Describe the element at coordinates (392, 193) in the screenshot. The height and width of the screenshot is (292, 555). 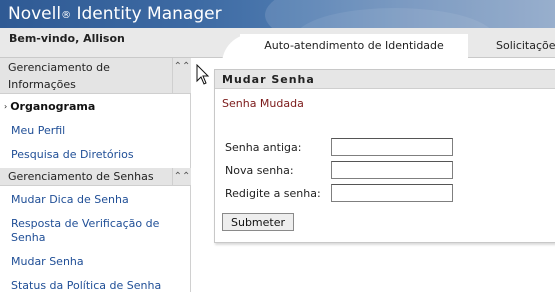
I see `confirm-password-field` at that location.